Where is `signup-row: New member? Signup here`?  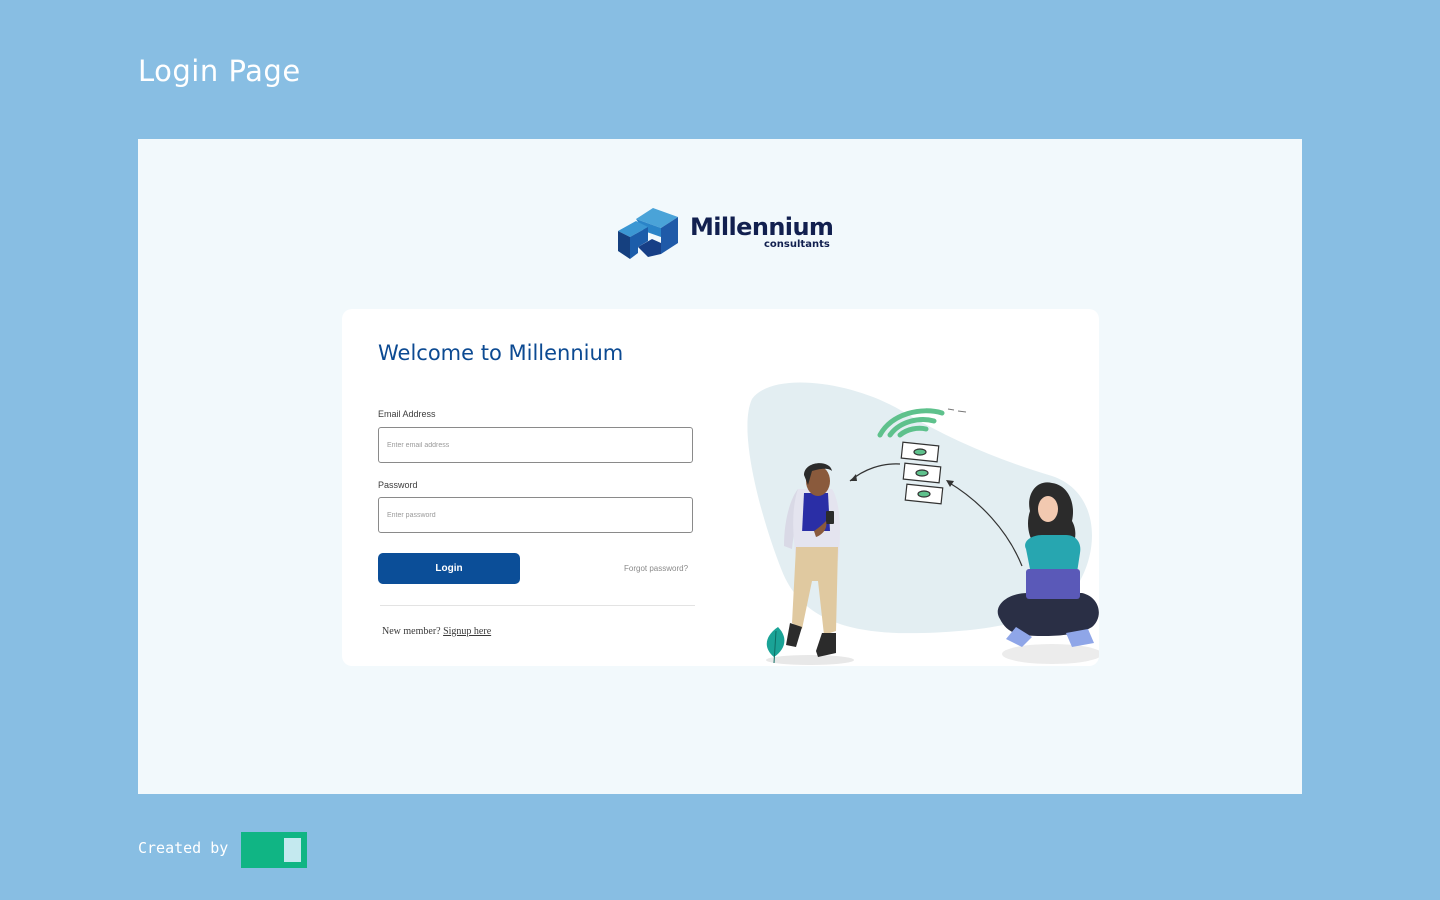
signup-row: New member? Signup here is located at coordinates (436, 631).